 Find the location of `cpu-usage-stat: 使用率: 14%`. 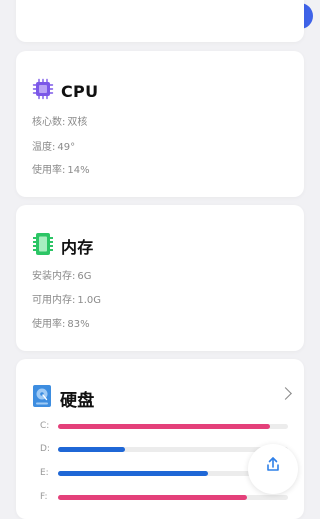

cpu-usage-stat: 使用率: 14% is located at coordinates (61, 168).